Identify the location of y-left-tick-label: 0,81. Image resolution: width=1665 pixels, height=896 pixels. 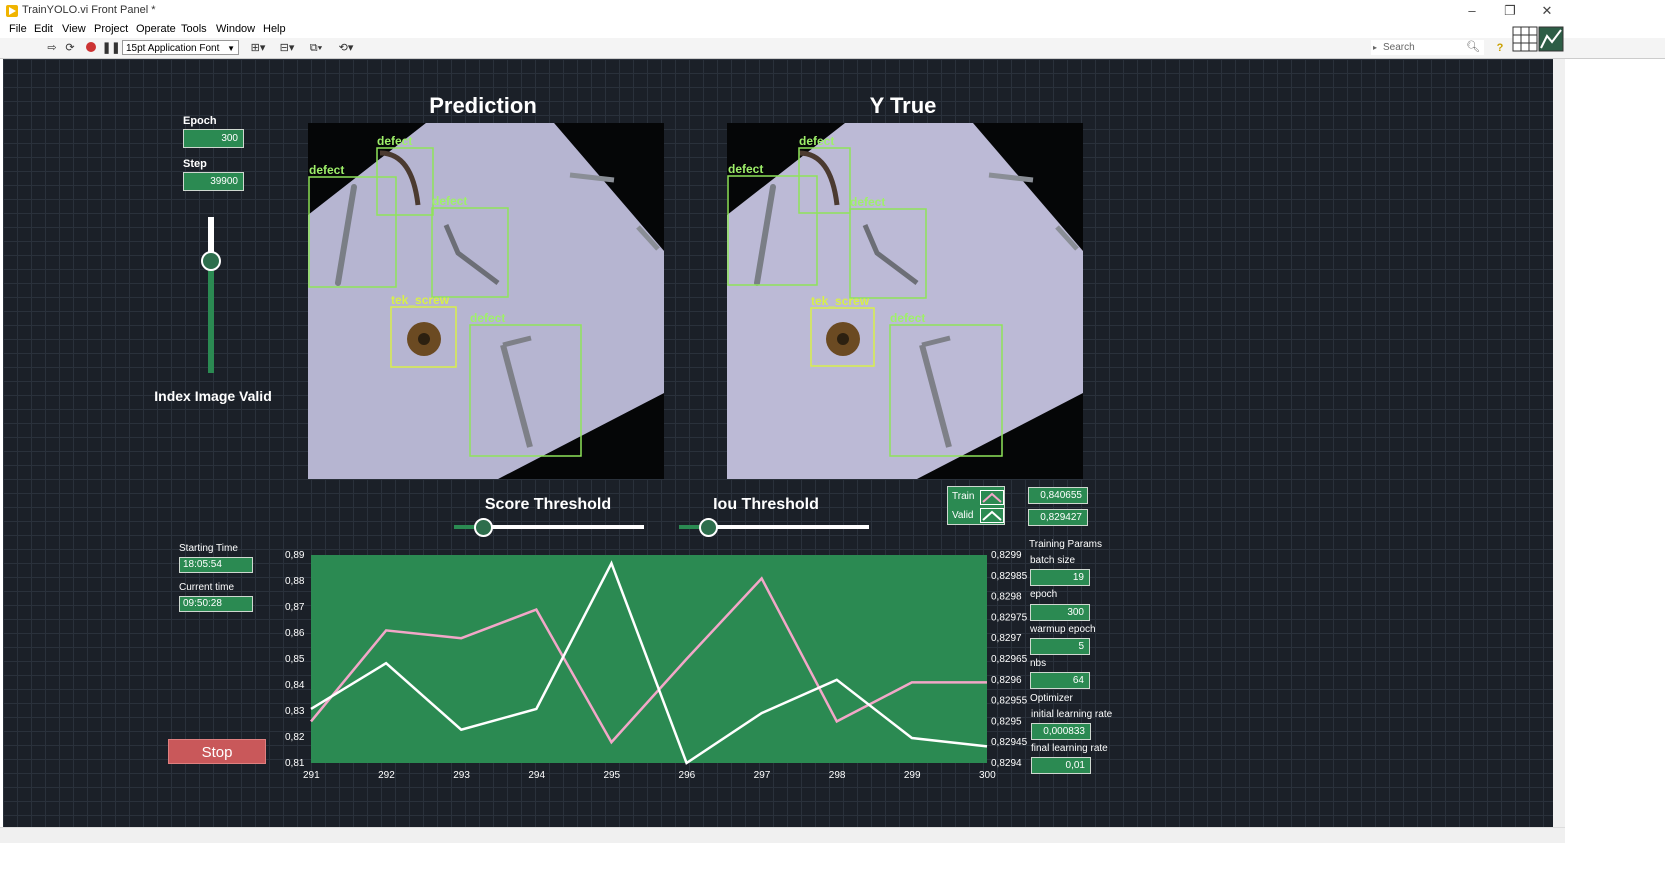
(295, 763).